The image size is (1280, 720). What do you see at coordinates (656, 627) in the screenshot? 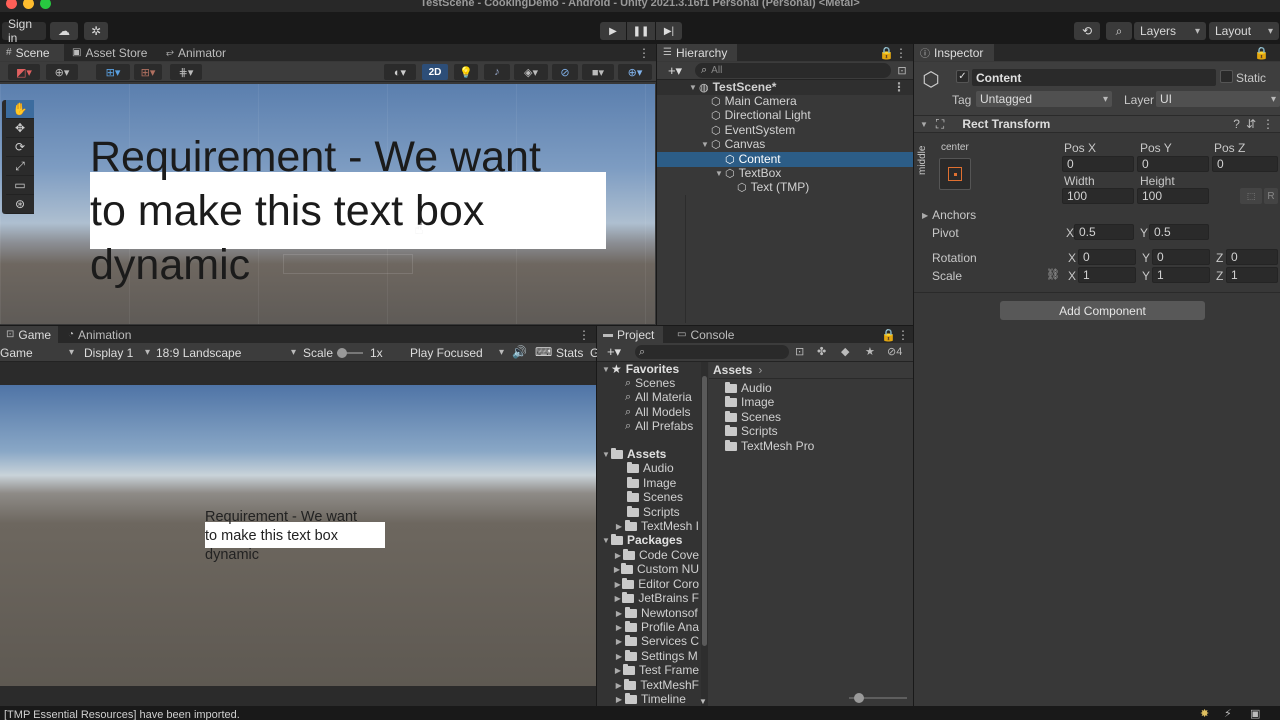
I see `package-item: ▶ Profile Ana` at bounding box center [656, 627].